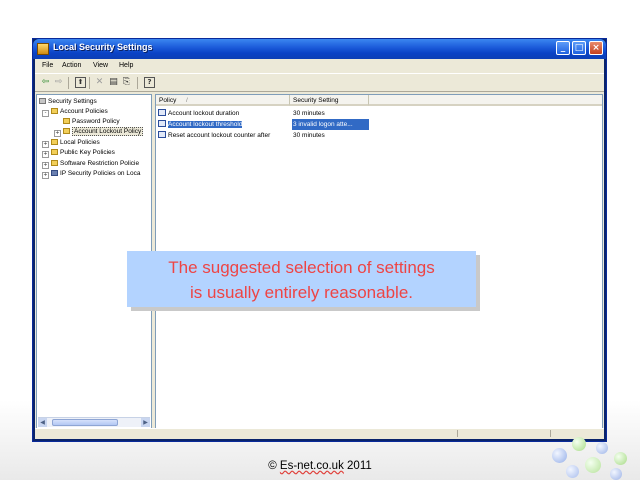 The width and height of the screenshot is (640, 480). I want to click on tree-item-local-policies: Local Policies, so click(75, 142).